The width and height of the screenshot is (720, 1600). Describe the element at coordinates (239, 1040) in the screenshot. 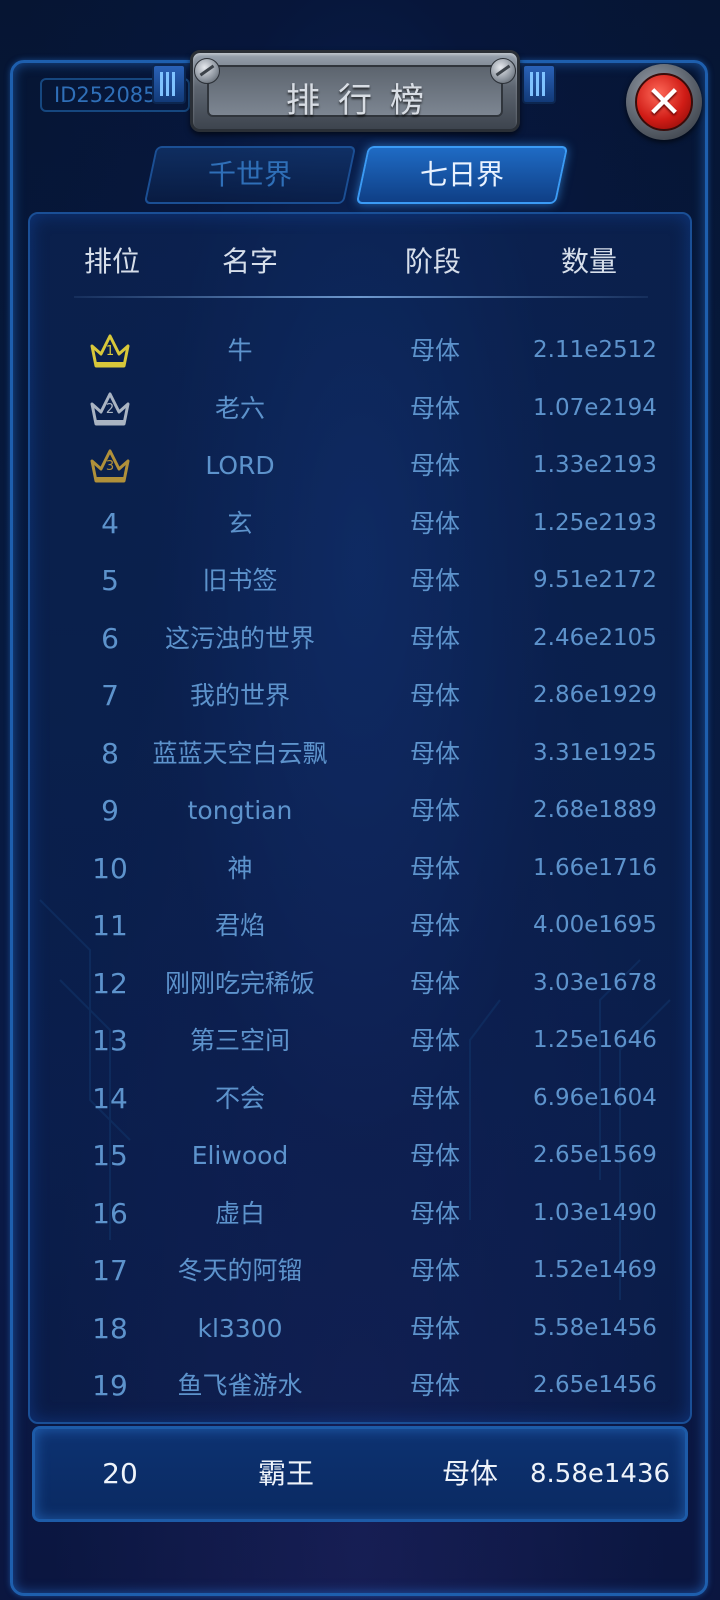

I see `player-name: 第三空间` at that location.